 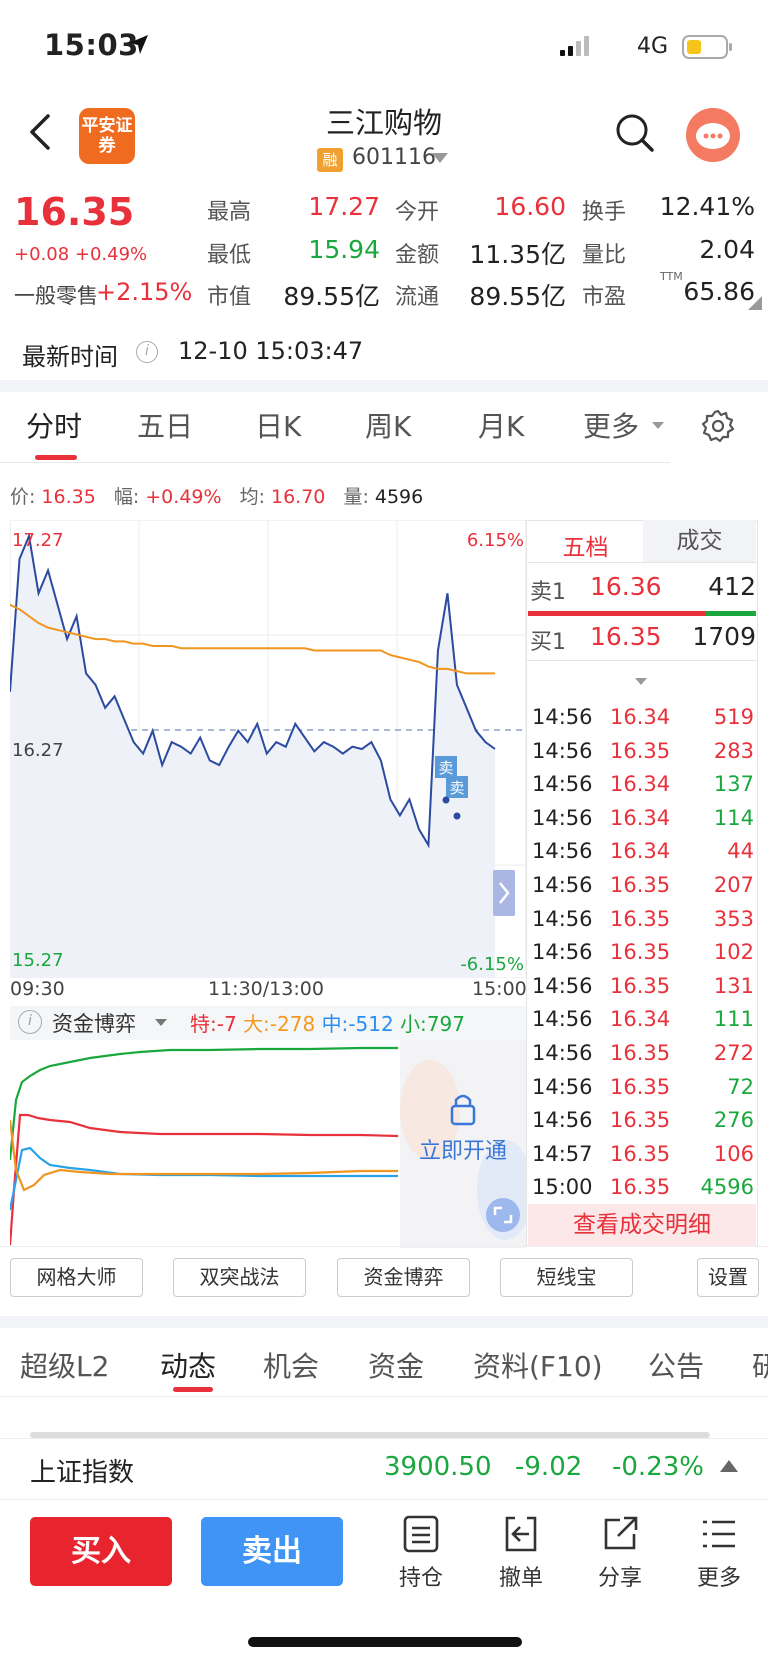 I want to click on gear-icon, so click(x=718, y=426).